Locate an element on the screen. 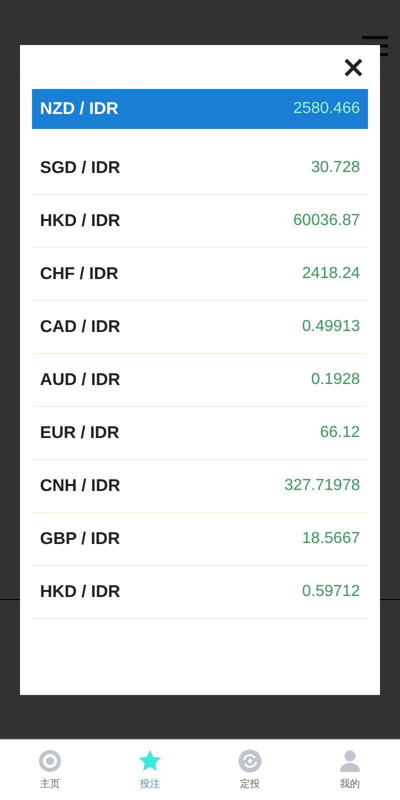  rate-value: 0.1928 is located at coordinates (335, 380).